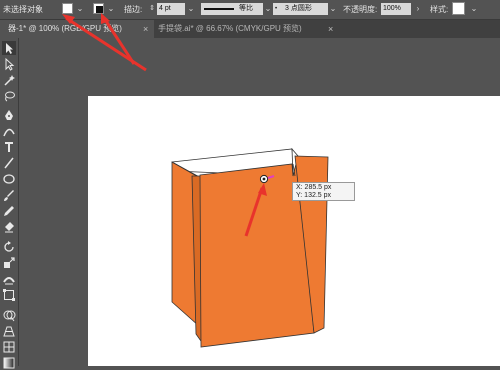 This screenshot has width=500, height=370. Describe the element at coordinates (9, 179) in the screenshot. I see `ellipse-tool-icon` at that location.